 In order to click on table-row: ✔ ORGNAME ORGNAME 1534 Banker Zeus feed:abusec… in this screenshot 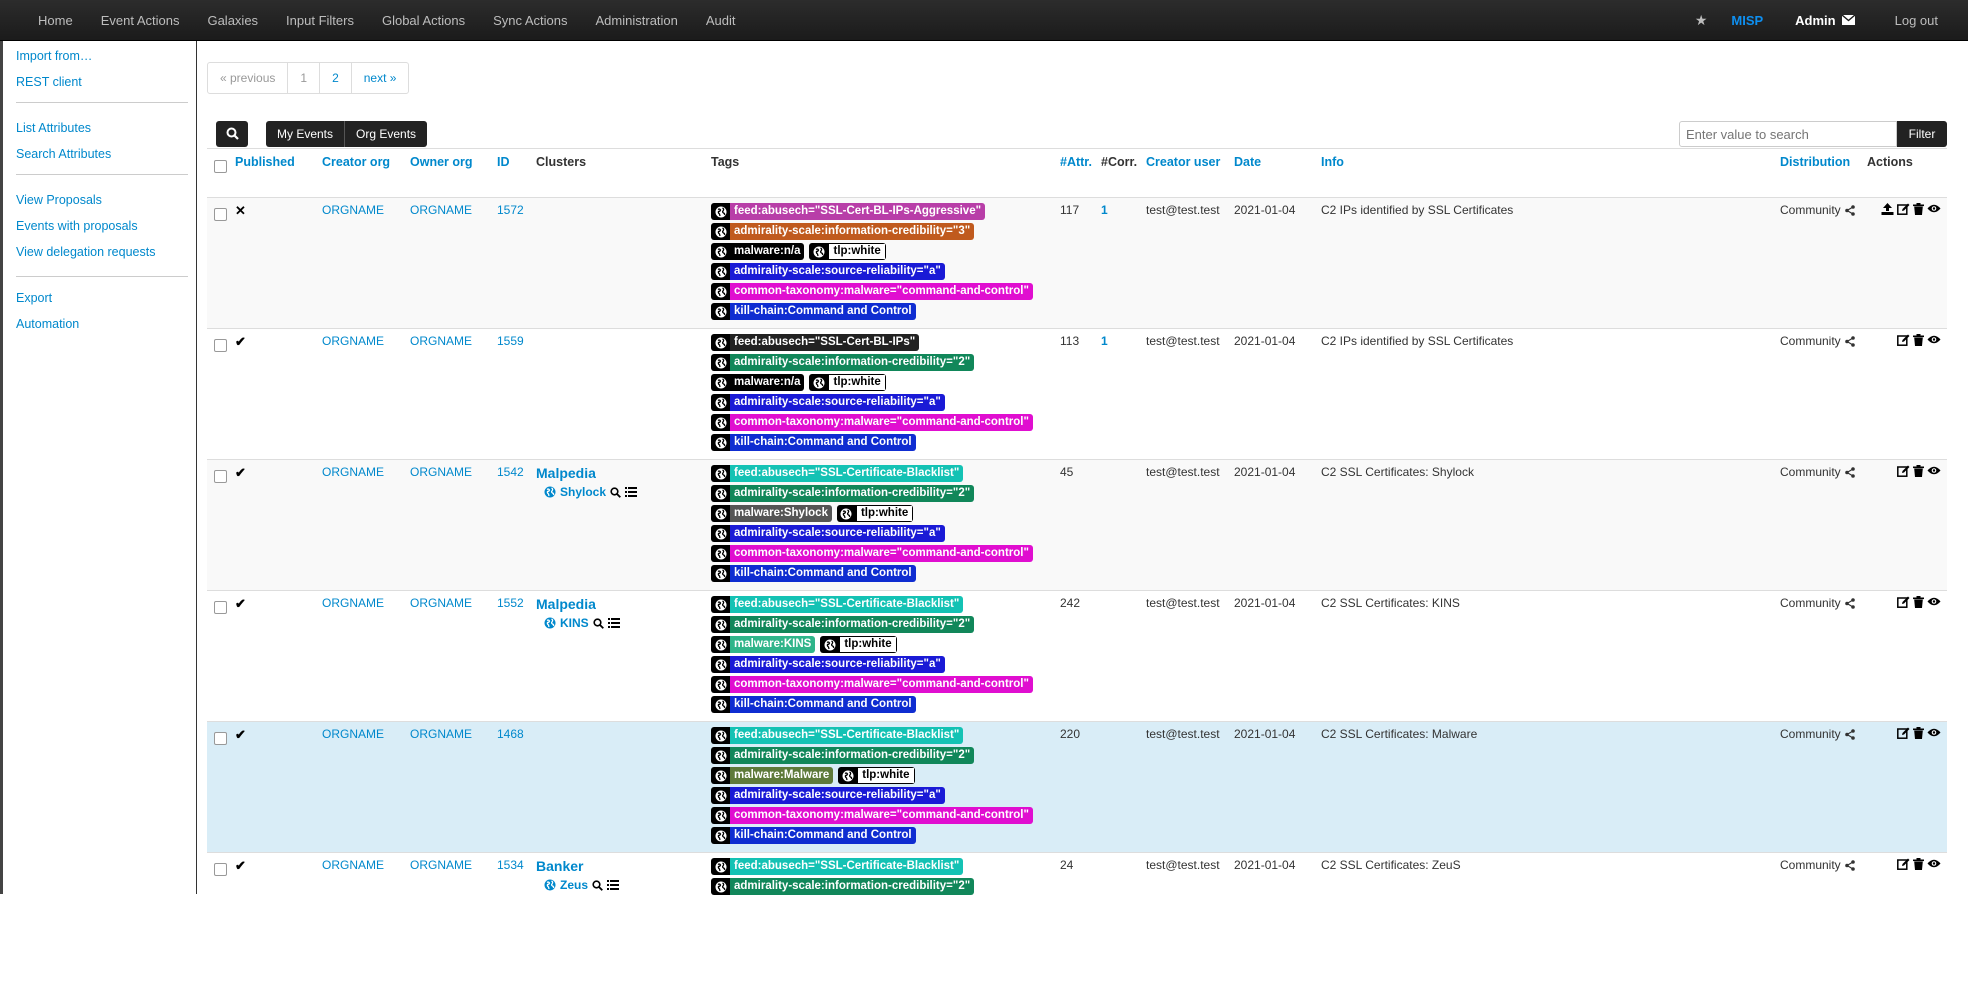, I will do `click(1077, 918)`.